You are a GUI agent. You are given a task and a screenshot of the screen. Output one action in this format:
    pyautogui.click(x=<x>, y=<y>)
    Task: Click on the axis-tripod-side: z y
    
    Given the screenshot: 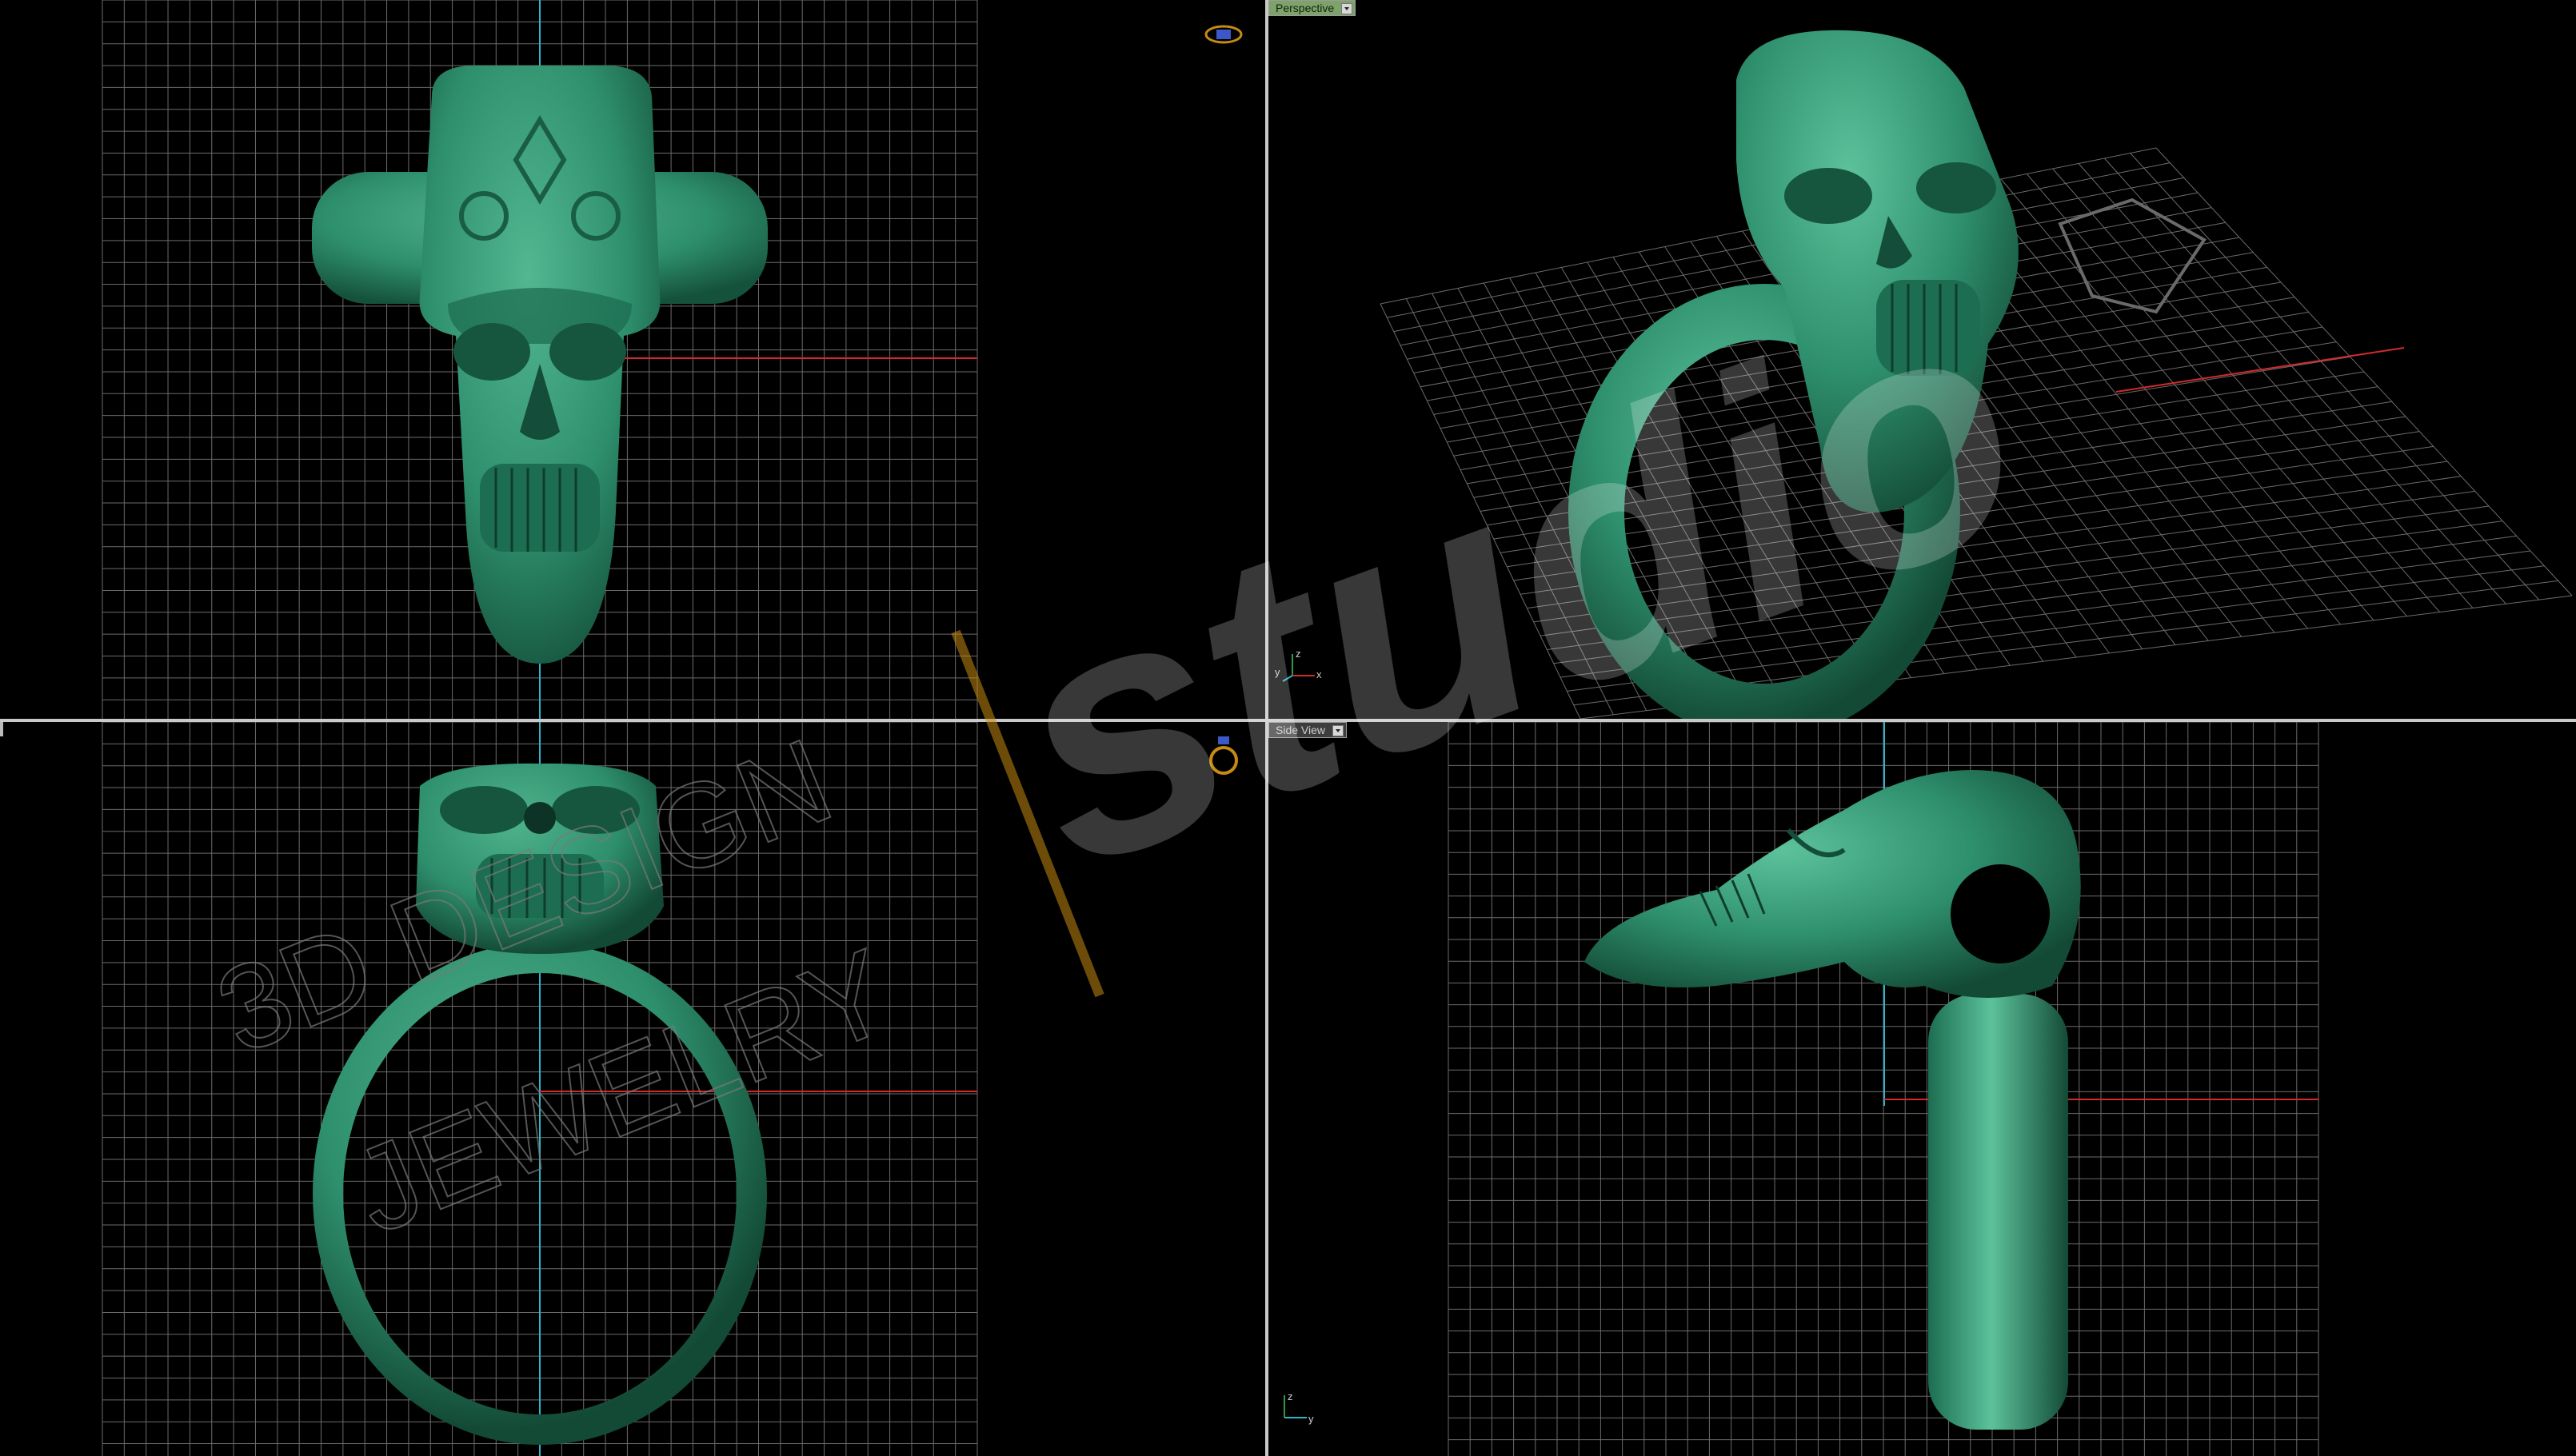 What is the action you would take?
    pyautogui.click(x=1299, y=1407)
    